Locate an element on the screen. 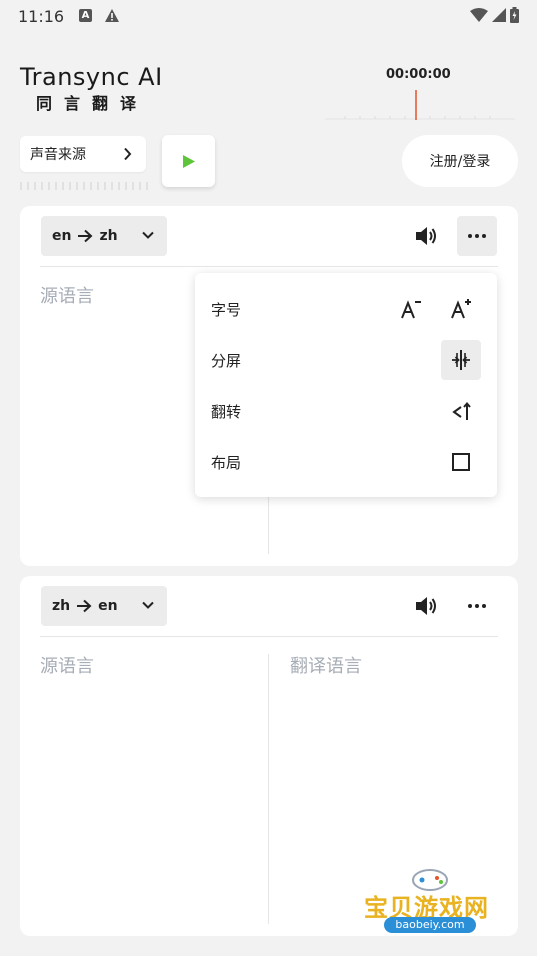 Image resolution: width=537 pixels, height=956 pixels. play-icon is located at coordinates (188, 161).